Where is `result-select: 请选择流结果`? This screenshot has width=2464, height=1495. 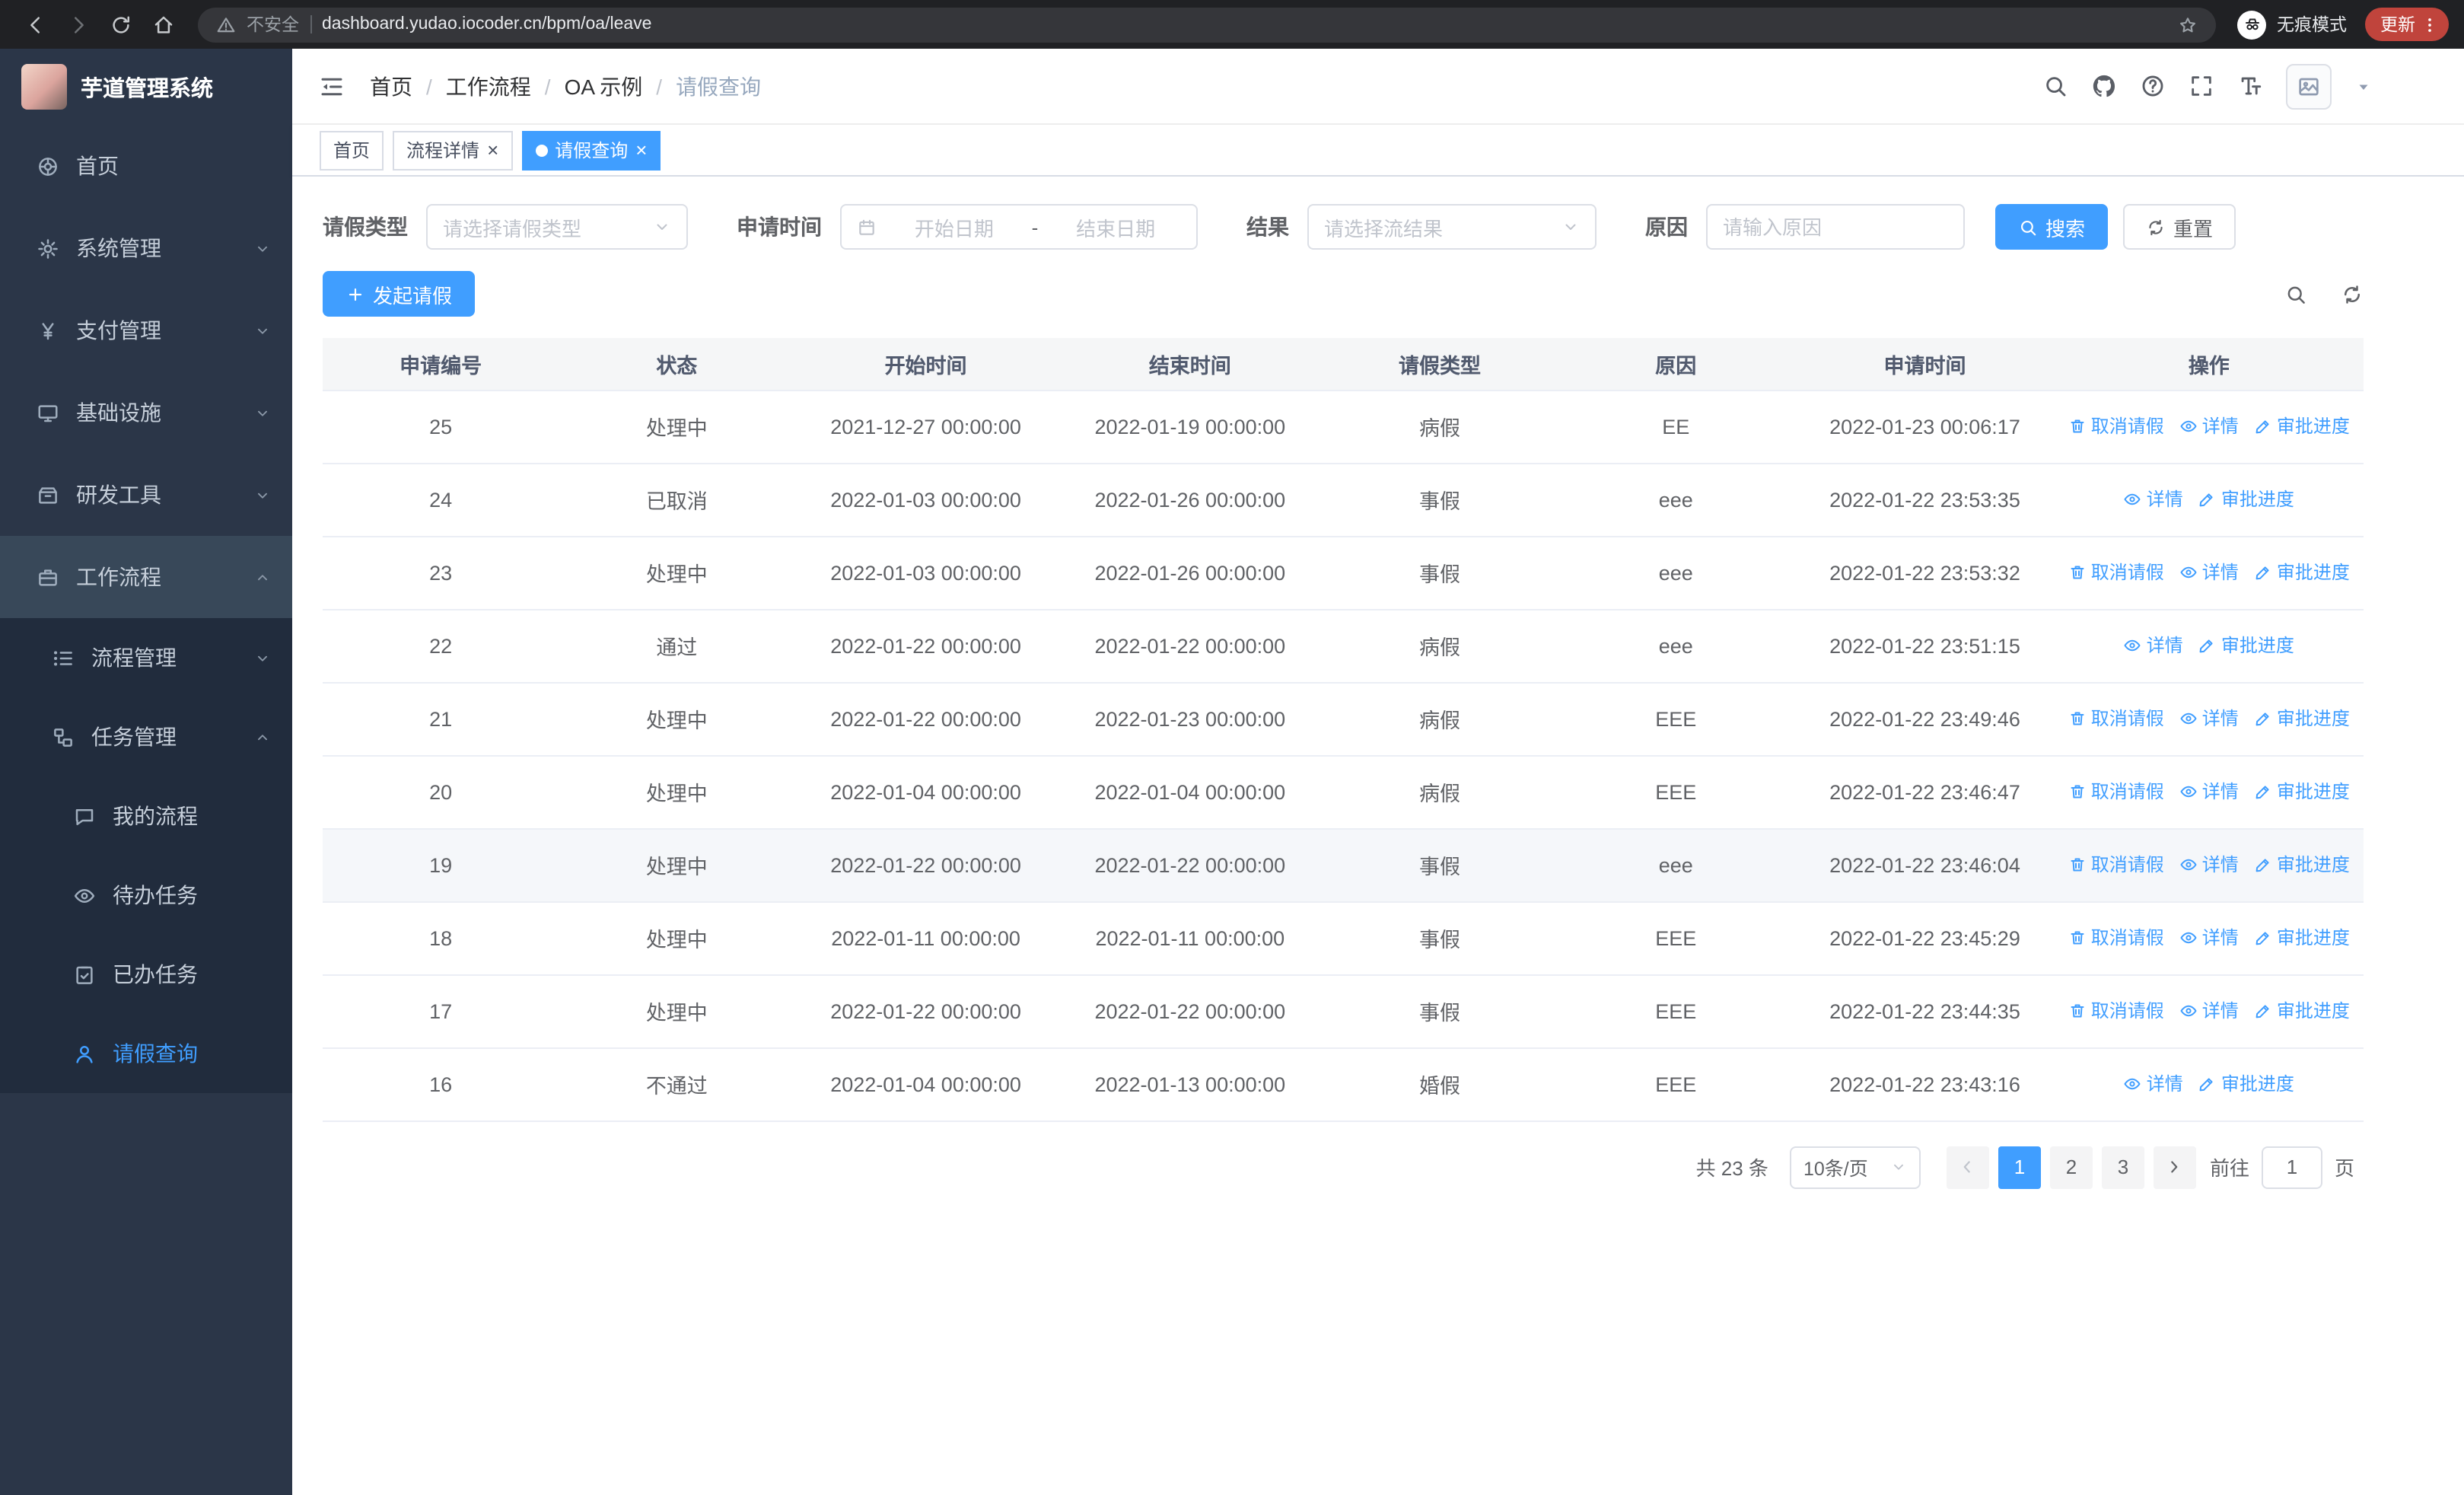 result-select: 请选择流结果 is located at coordinates (1452, 227).